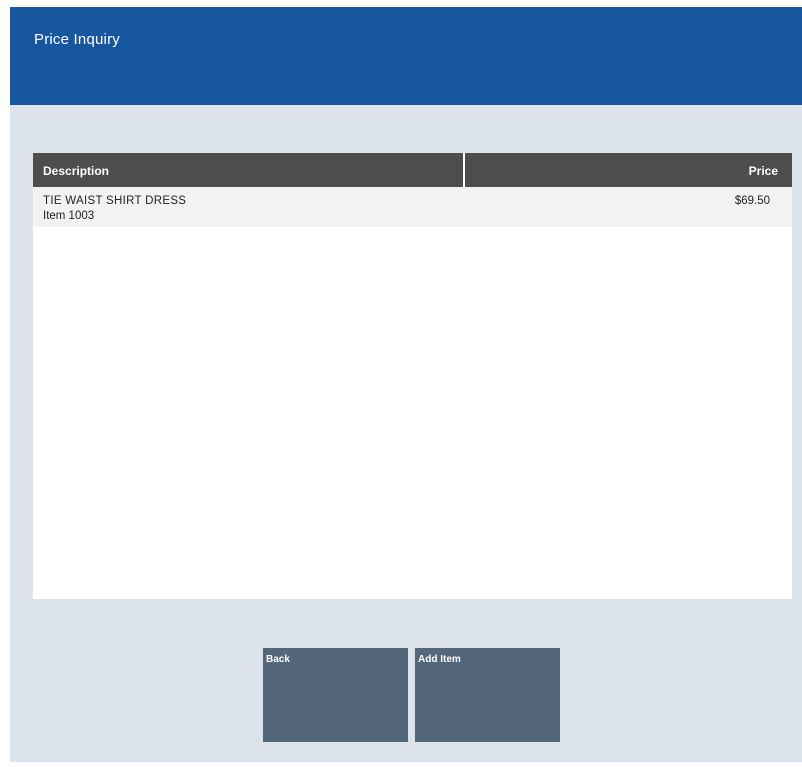  Describe the element at coordinates (752, 201) in the screenshot. I see `item-price: $69.50` at that location.